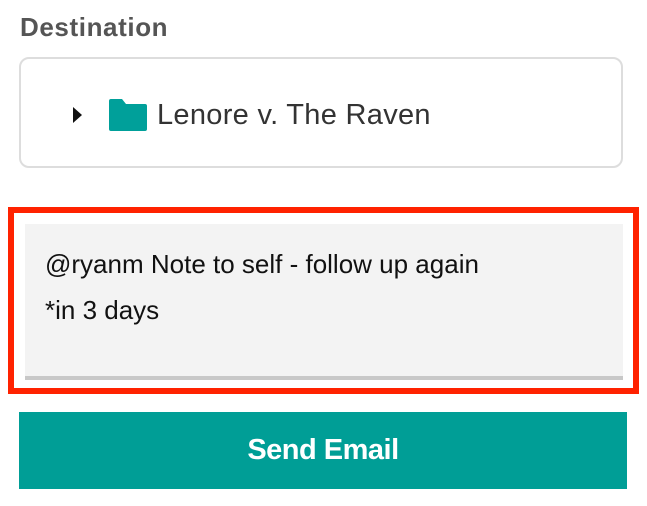 The height and width of the screenshot is (506, 647). Describe the element at coordinates (294, 114) in the screenshot. I see `folder-name: Lenore v. The Raven` at that location.